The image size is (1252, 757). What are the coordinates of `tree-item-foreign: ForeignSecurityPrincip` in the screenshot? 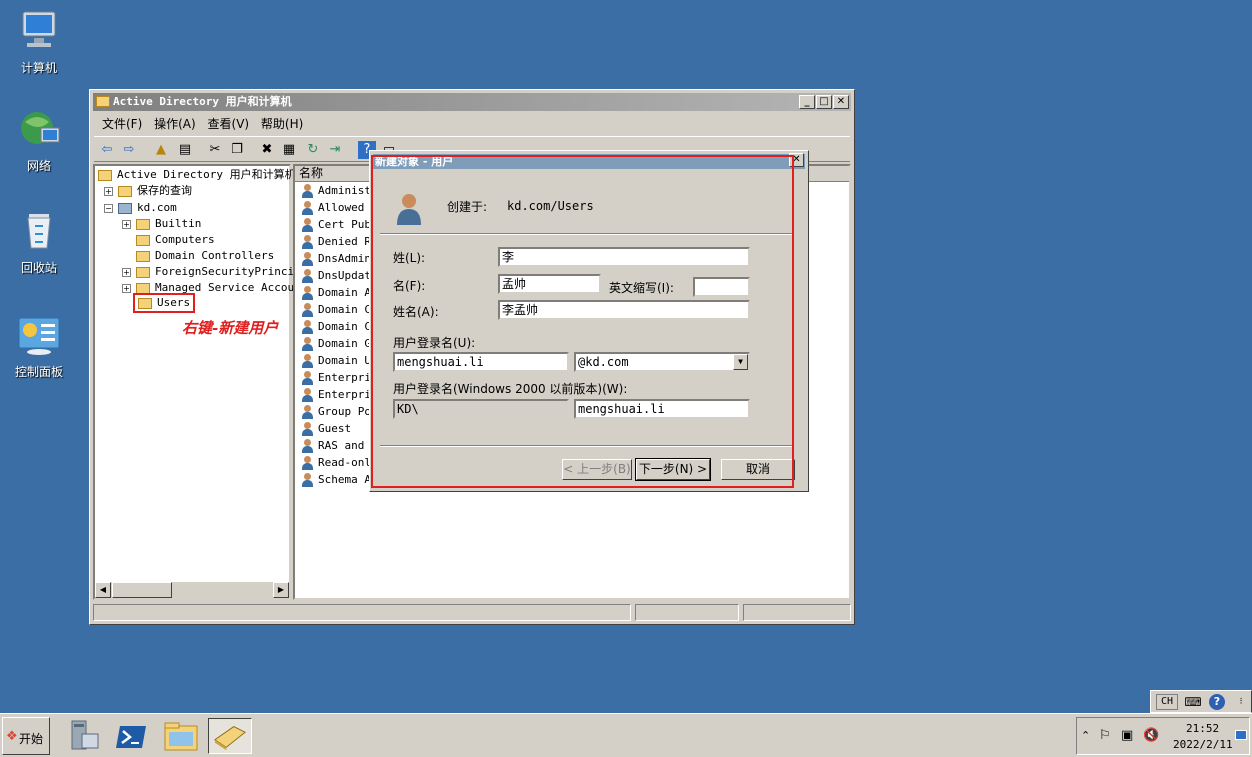 It's located at (218, 272).